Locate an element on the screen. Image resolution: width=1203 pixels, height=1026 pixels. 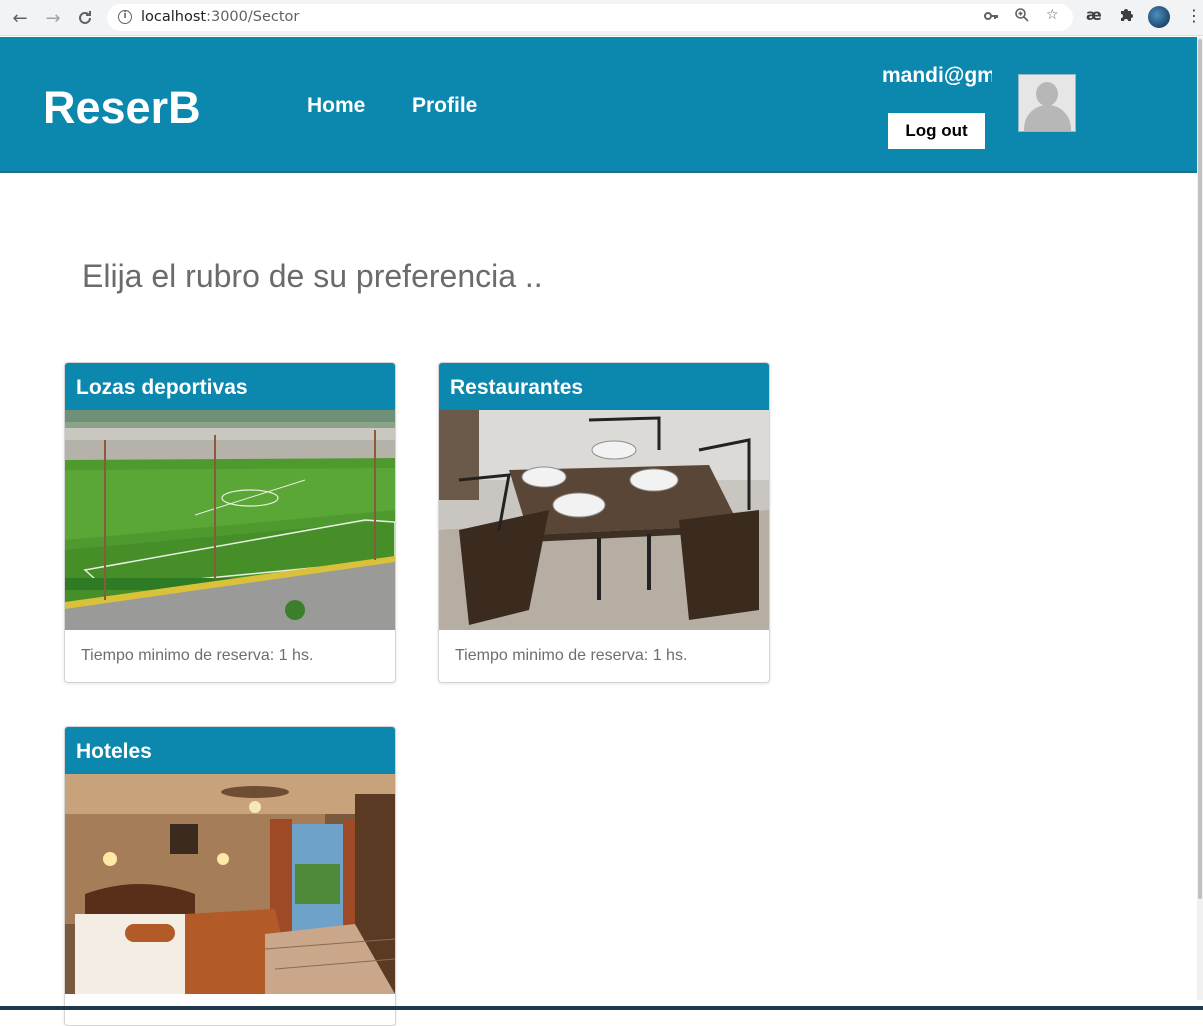
user-email: mandi@gm is located at coordinates (937, 75).